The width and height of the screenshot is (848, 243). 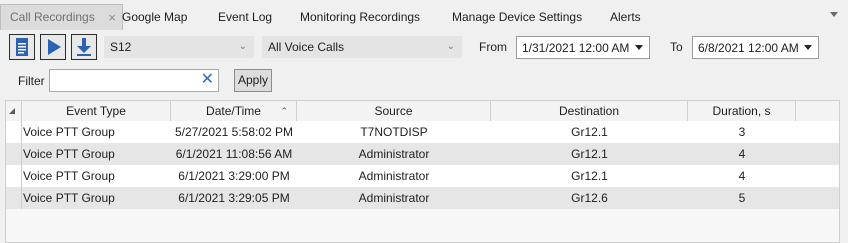 I want to click on play-icon, so click(x=54, y=47).